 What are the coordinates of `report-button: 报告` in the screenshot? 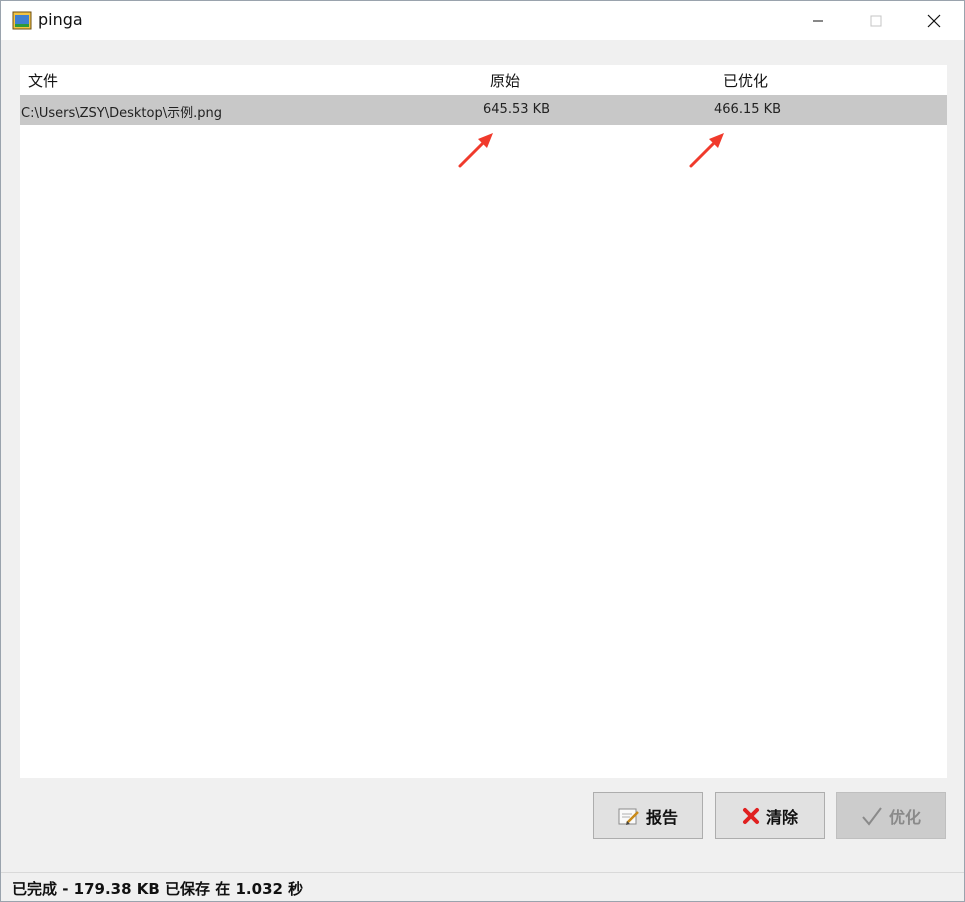 It's located at (648, 815).